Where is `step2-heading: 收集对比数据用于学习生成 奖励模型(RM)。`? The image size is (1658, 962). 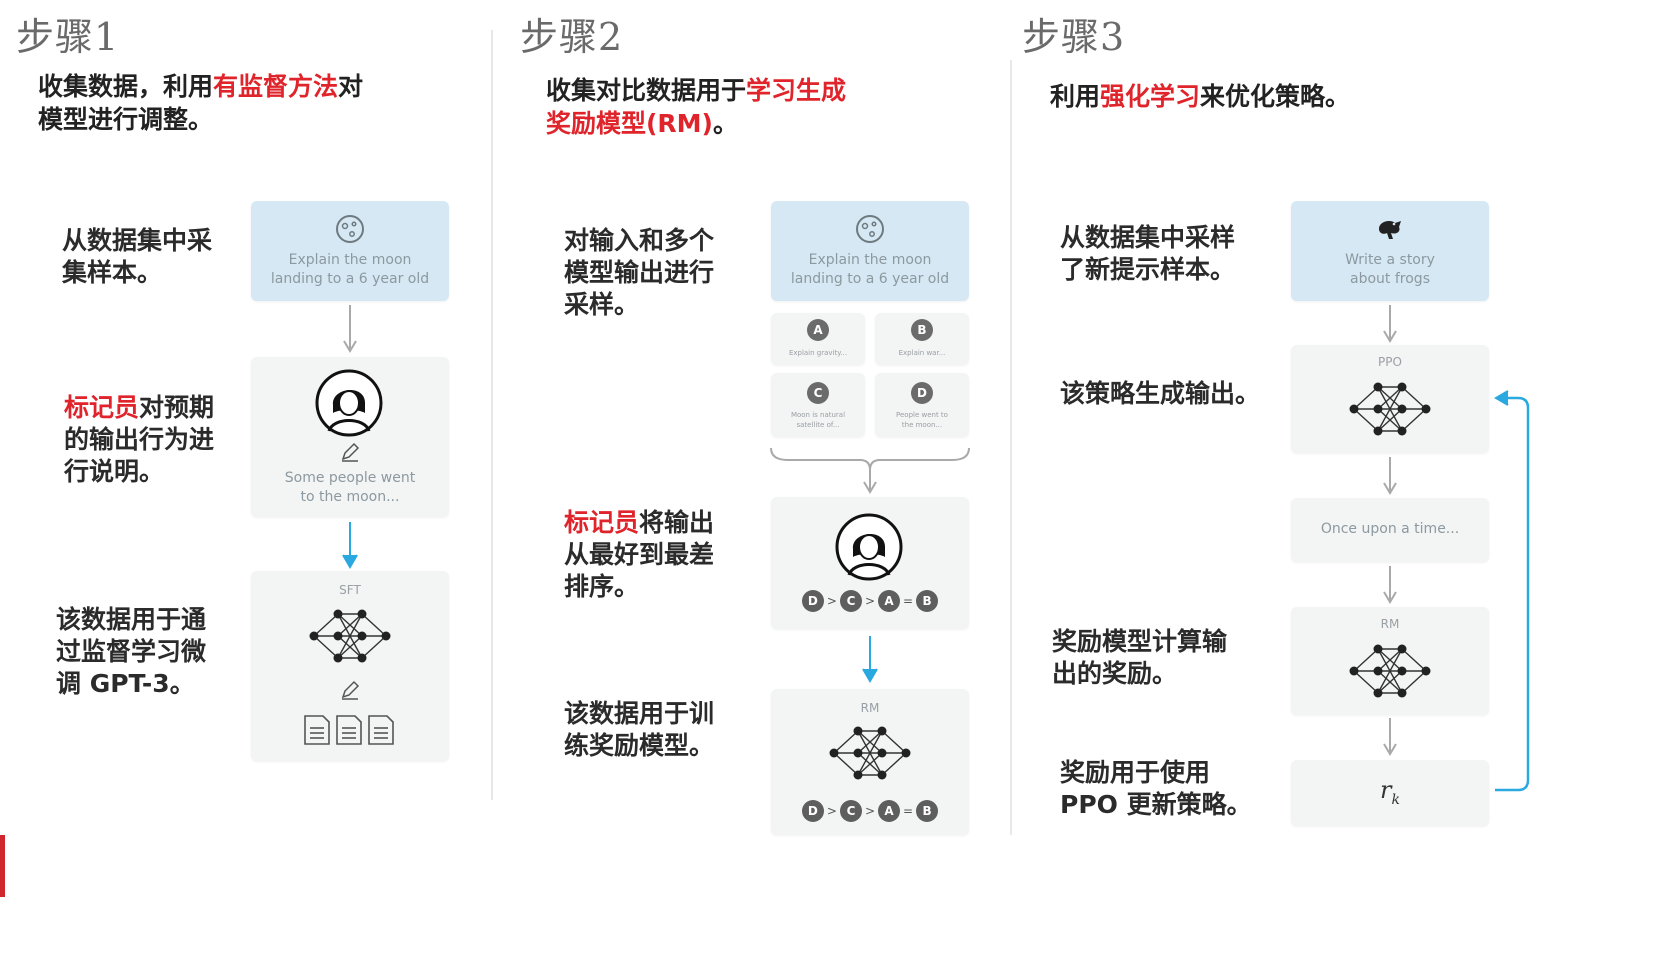 step2-heading: 收集对比数据用于学习生成 奖励模型(RM)。 is located at coordinates (696, 107).